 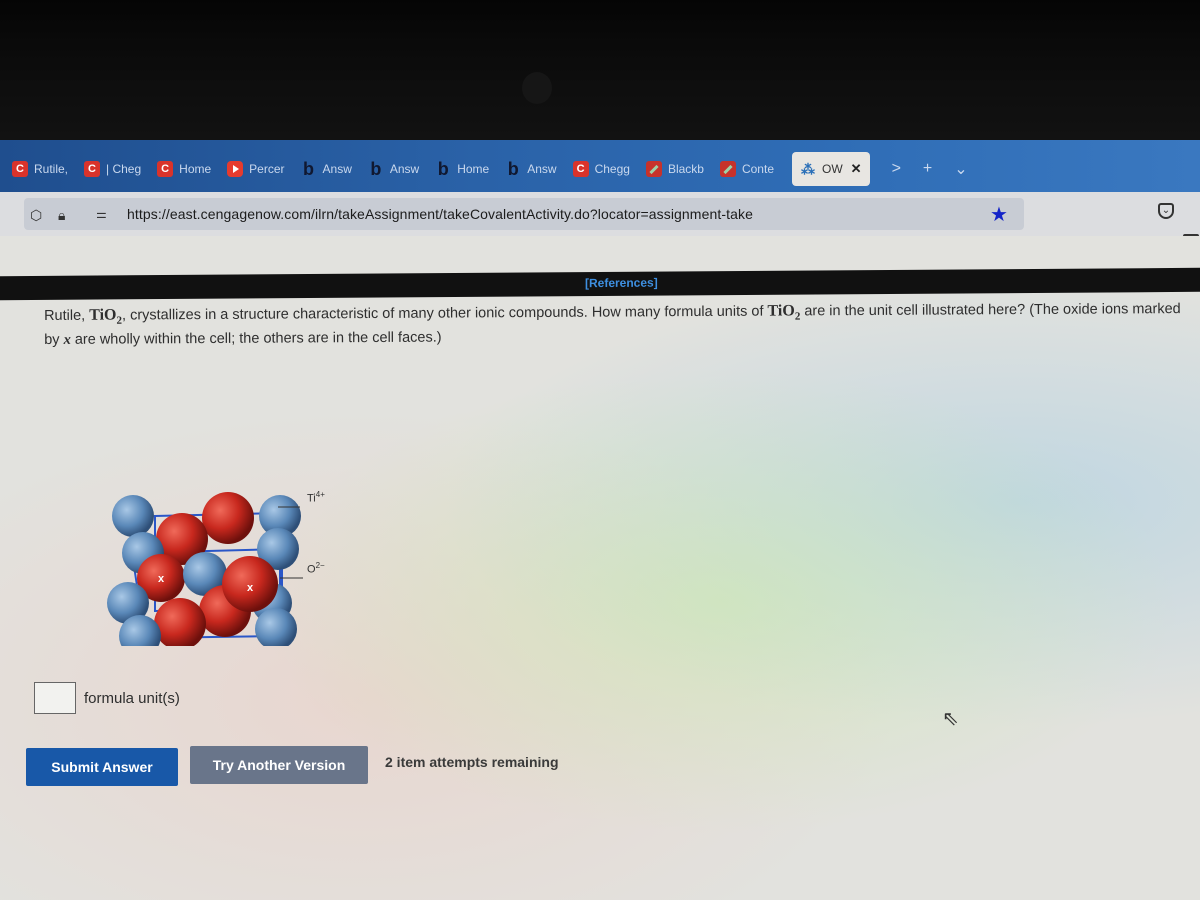 What do you see at coordinates (101, 214) in the screenshot?
I see `permissions-icon: ⚌` at bounding box center [101, 214].